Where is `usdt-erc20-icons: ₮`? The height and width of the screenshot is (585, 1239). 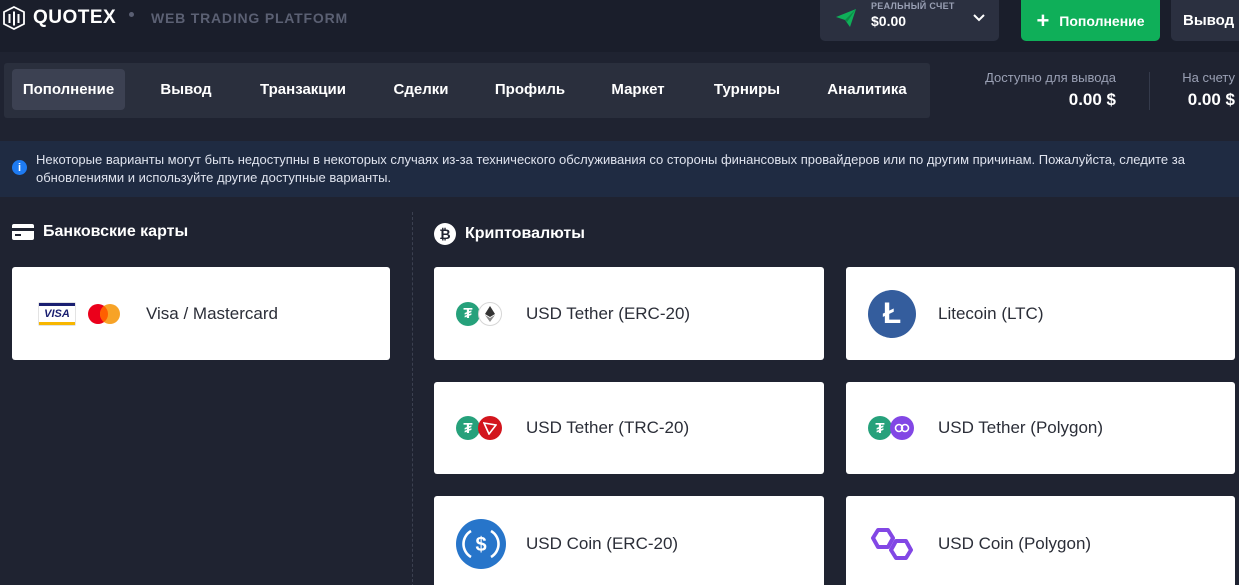
usdt-erc20-icons: ₮ is located at coordinates (479, 313).